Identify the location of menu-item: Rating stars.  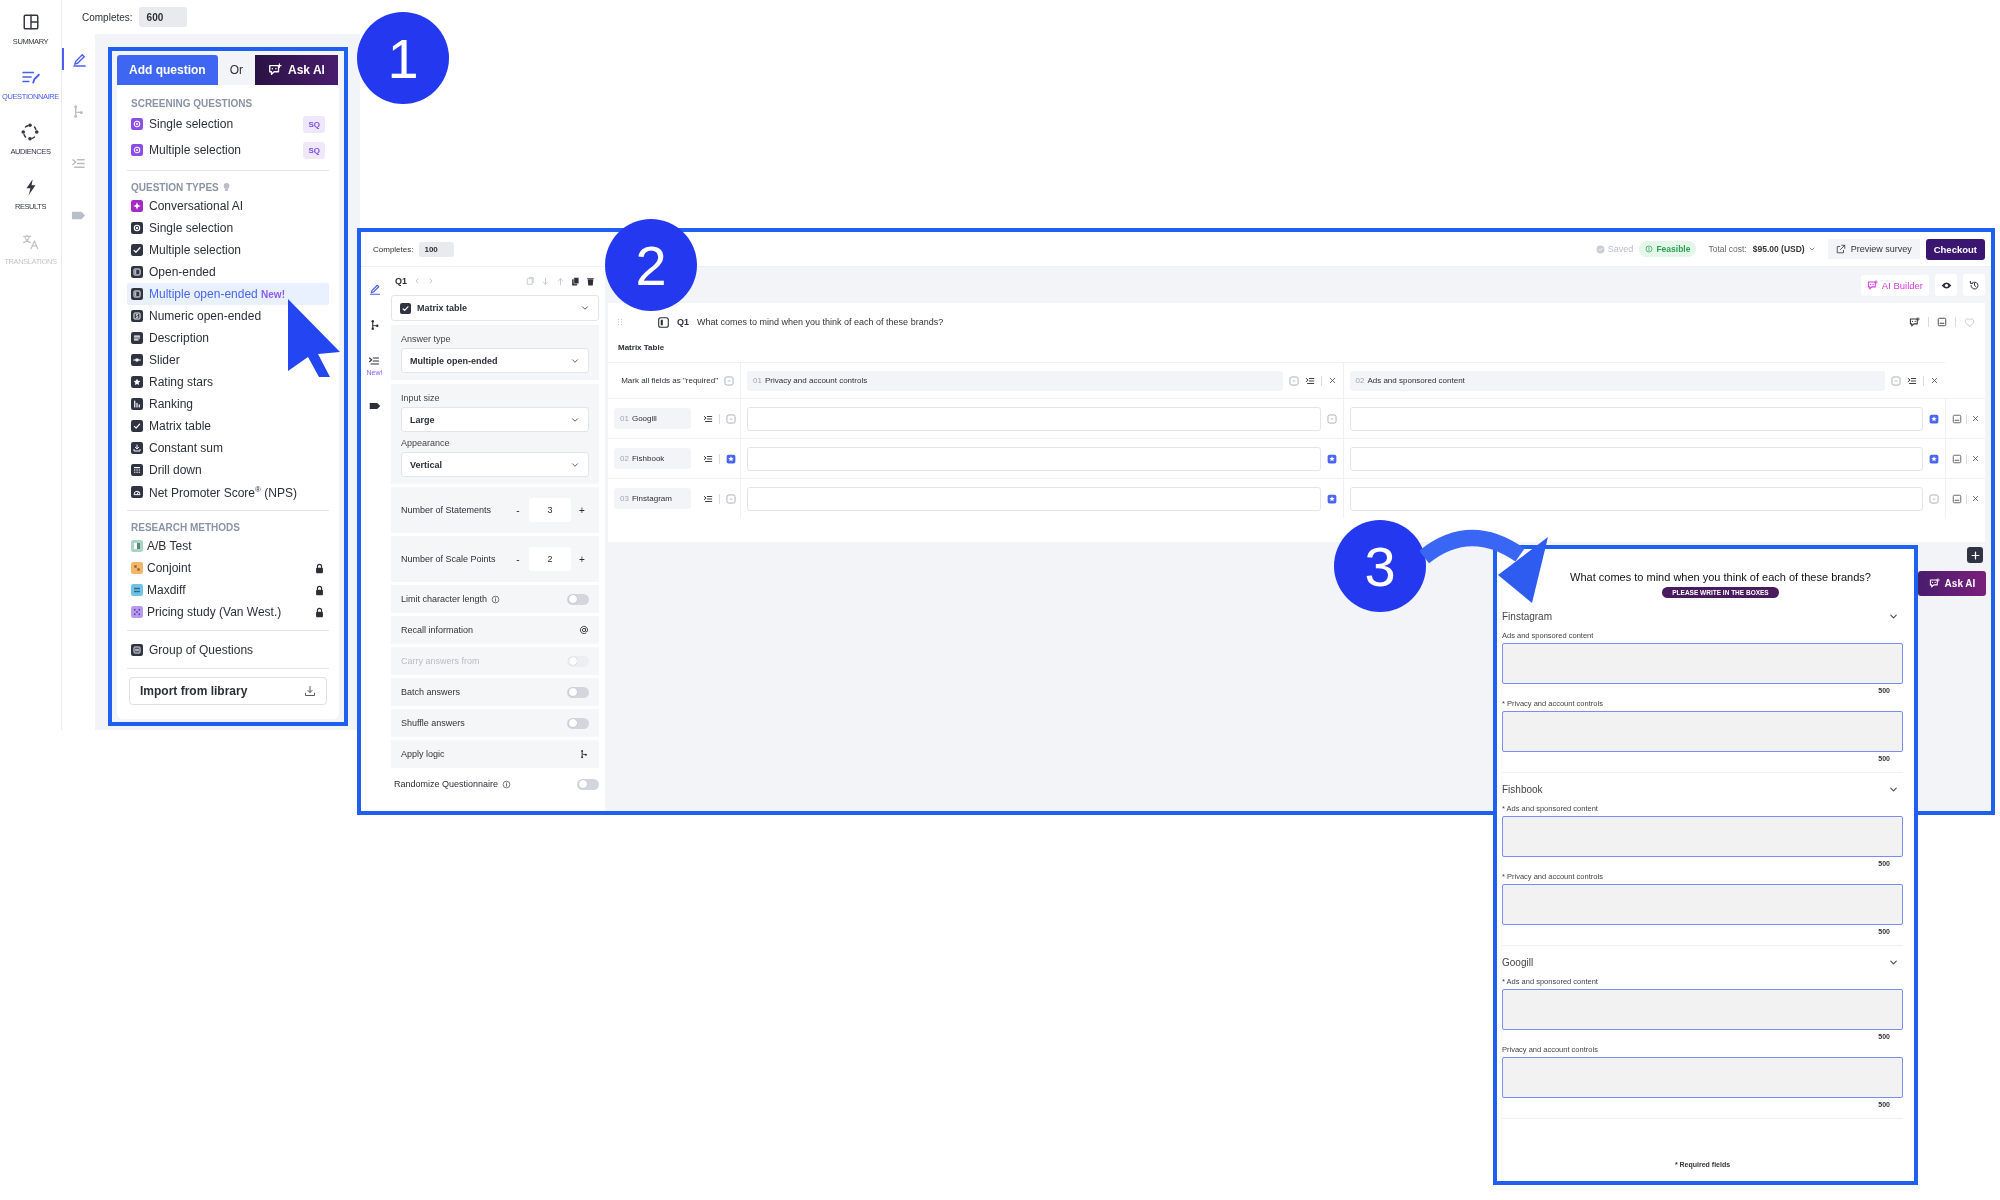
(228, 382).